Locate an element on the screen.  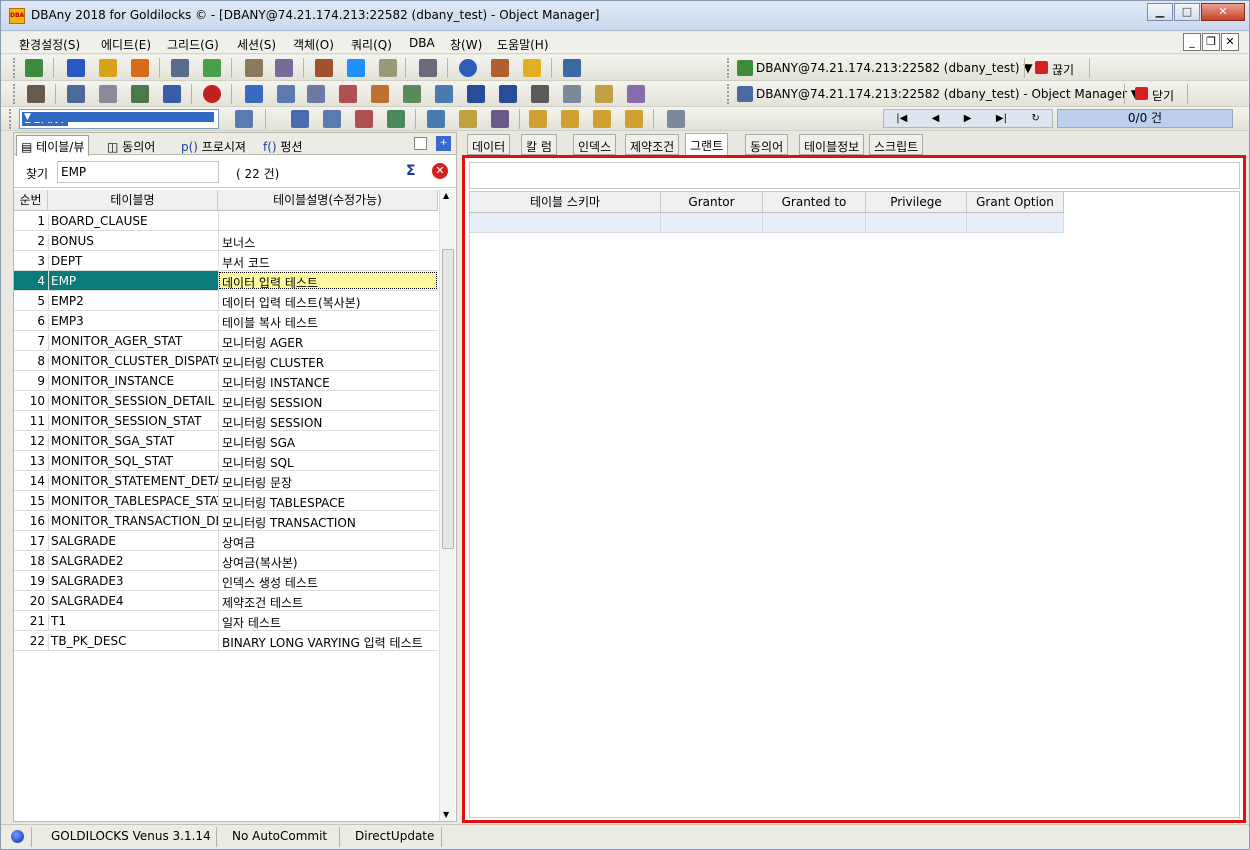
tools-icon is located at coordinates (254, 68).